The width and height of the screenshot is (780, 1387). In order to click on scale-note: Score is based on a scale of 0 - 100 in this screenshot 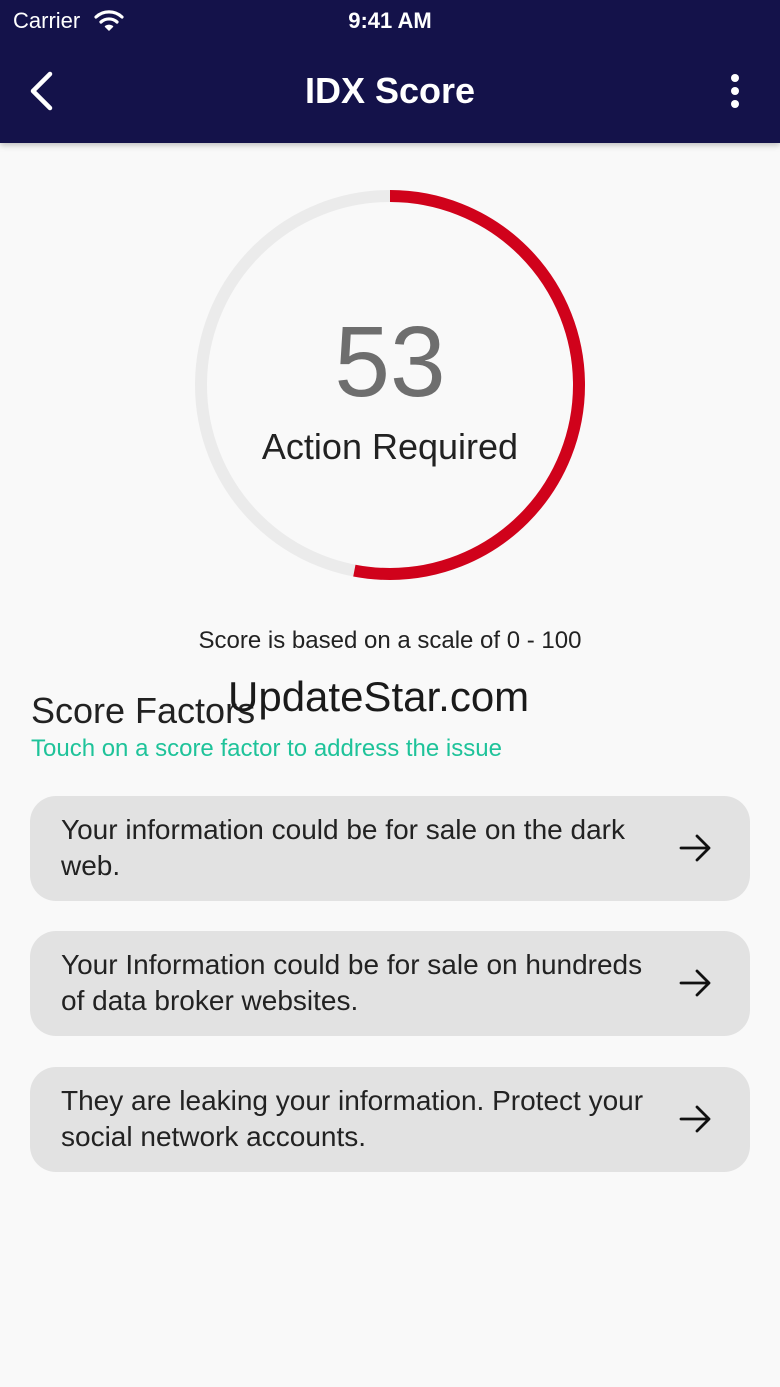, I will do `click(390, 640)`.